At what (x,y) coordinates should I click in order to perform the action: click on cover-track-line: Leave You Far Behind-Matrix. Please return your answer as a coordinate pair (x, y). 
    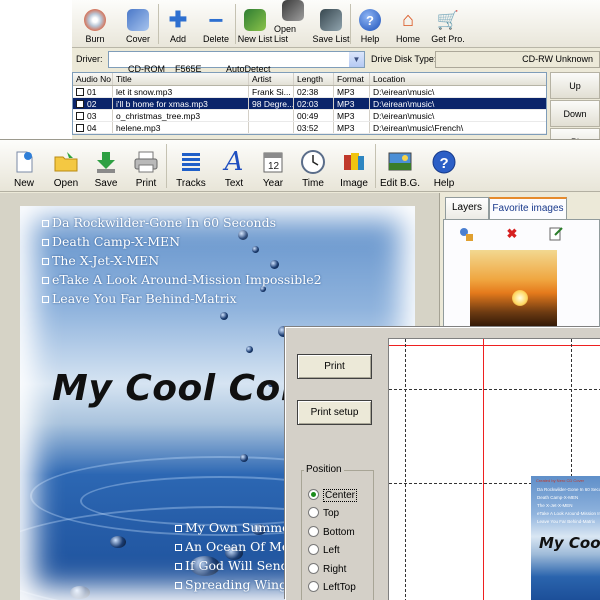
    Looking at the image, I should click on (139, 298).